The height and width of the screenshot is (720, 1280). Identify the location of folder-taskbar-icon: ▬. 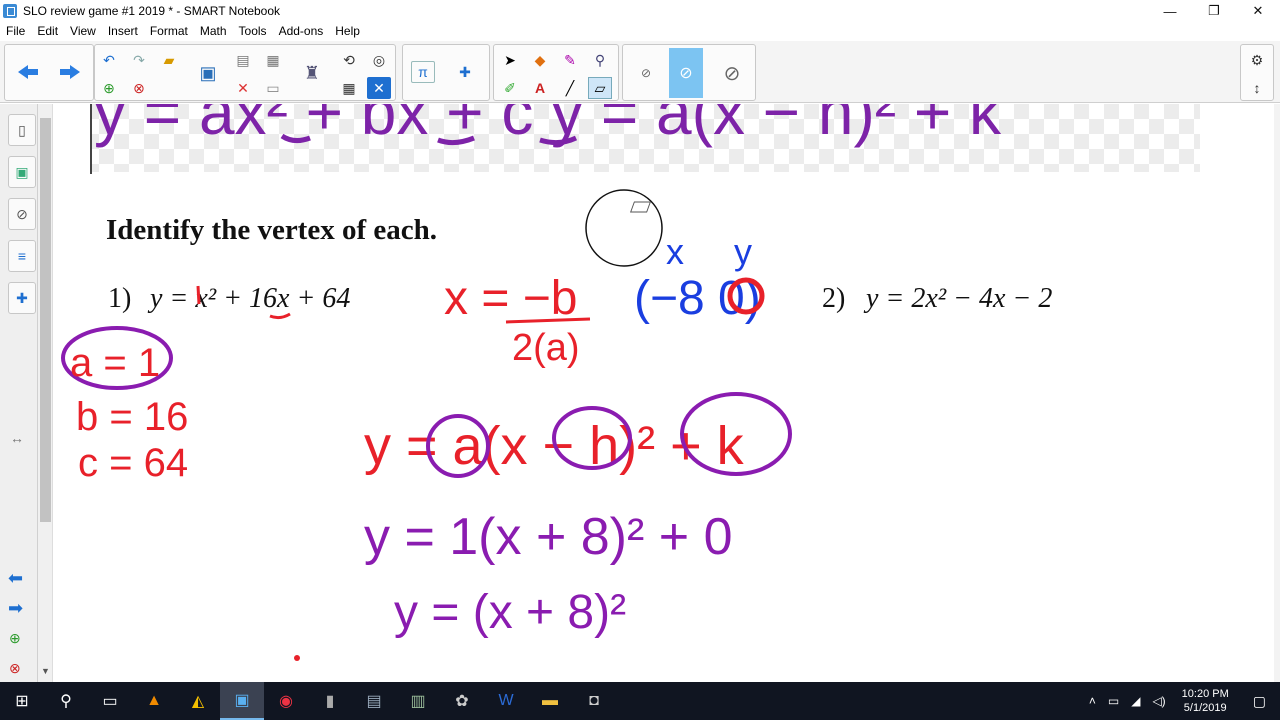
(550, 700).